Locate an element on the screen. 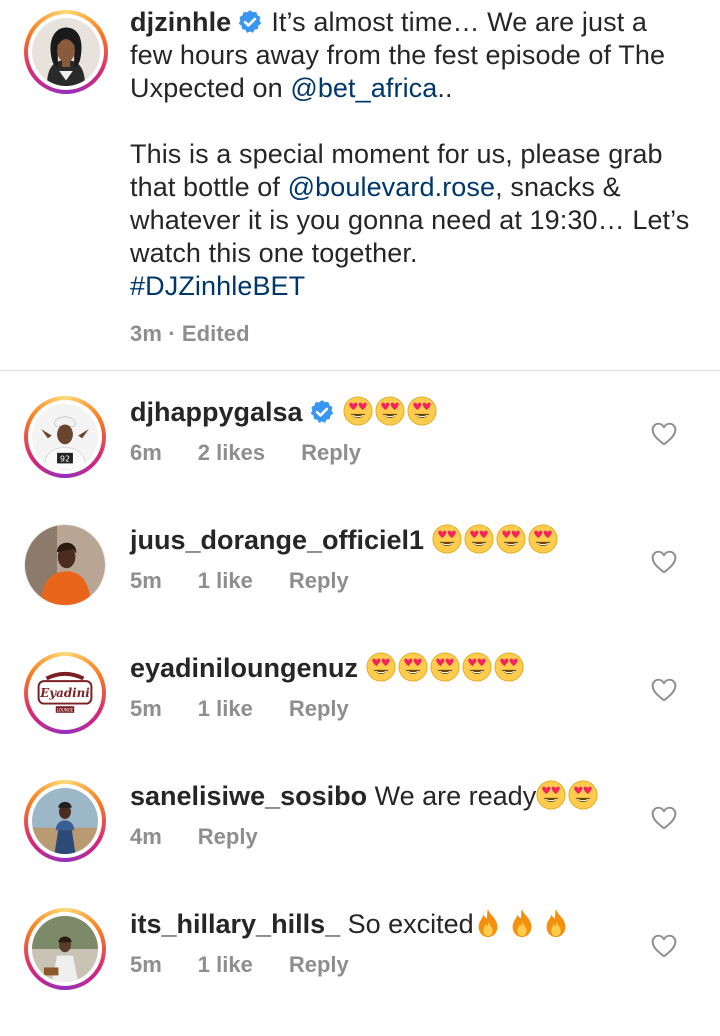 Image resolution: width=720 pixels, height=1036 pixels. comment-text: So excited is located at coordinates (410, 924).